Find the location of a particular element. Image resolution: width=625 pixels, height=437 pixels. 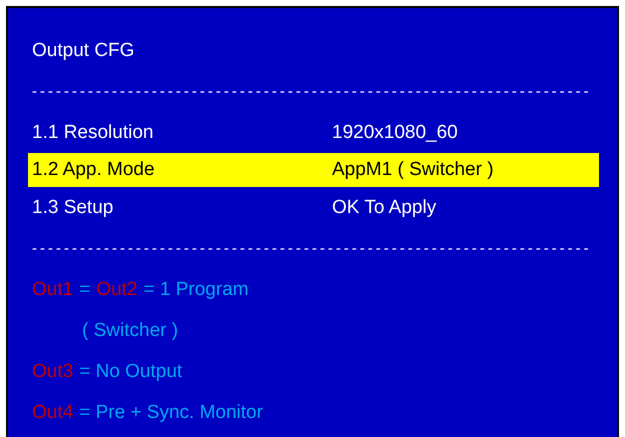

menu-value: AppM1 ( Switcher ) is located at coordinates (413, 170).